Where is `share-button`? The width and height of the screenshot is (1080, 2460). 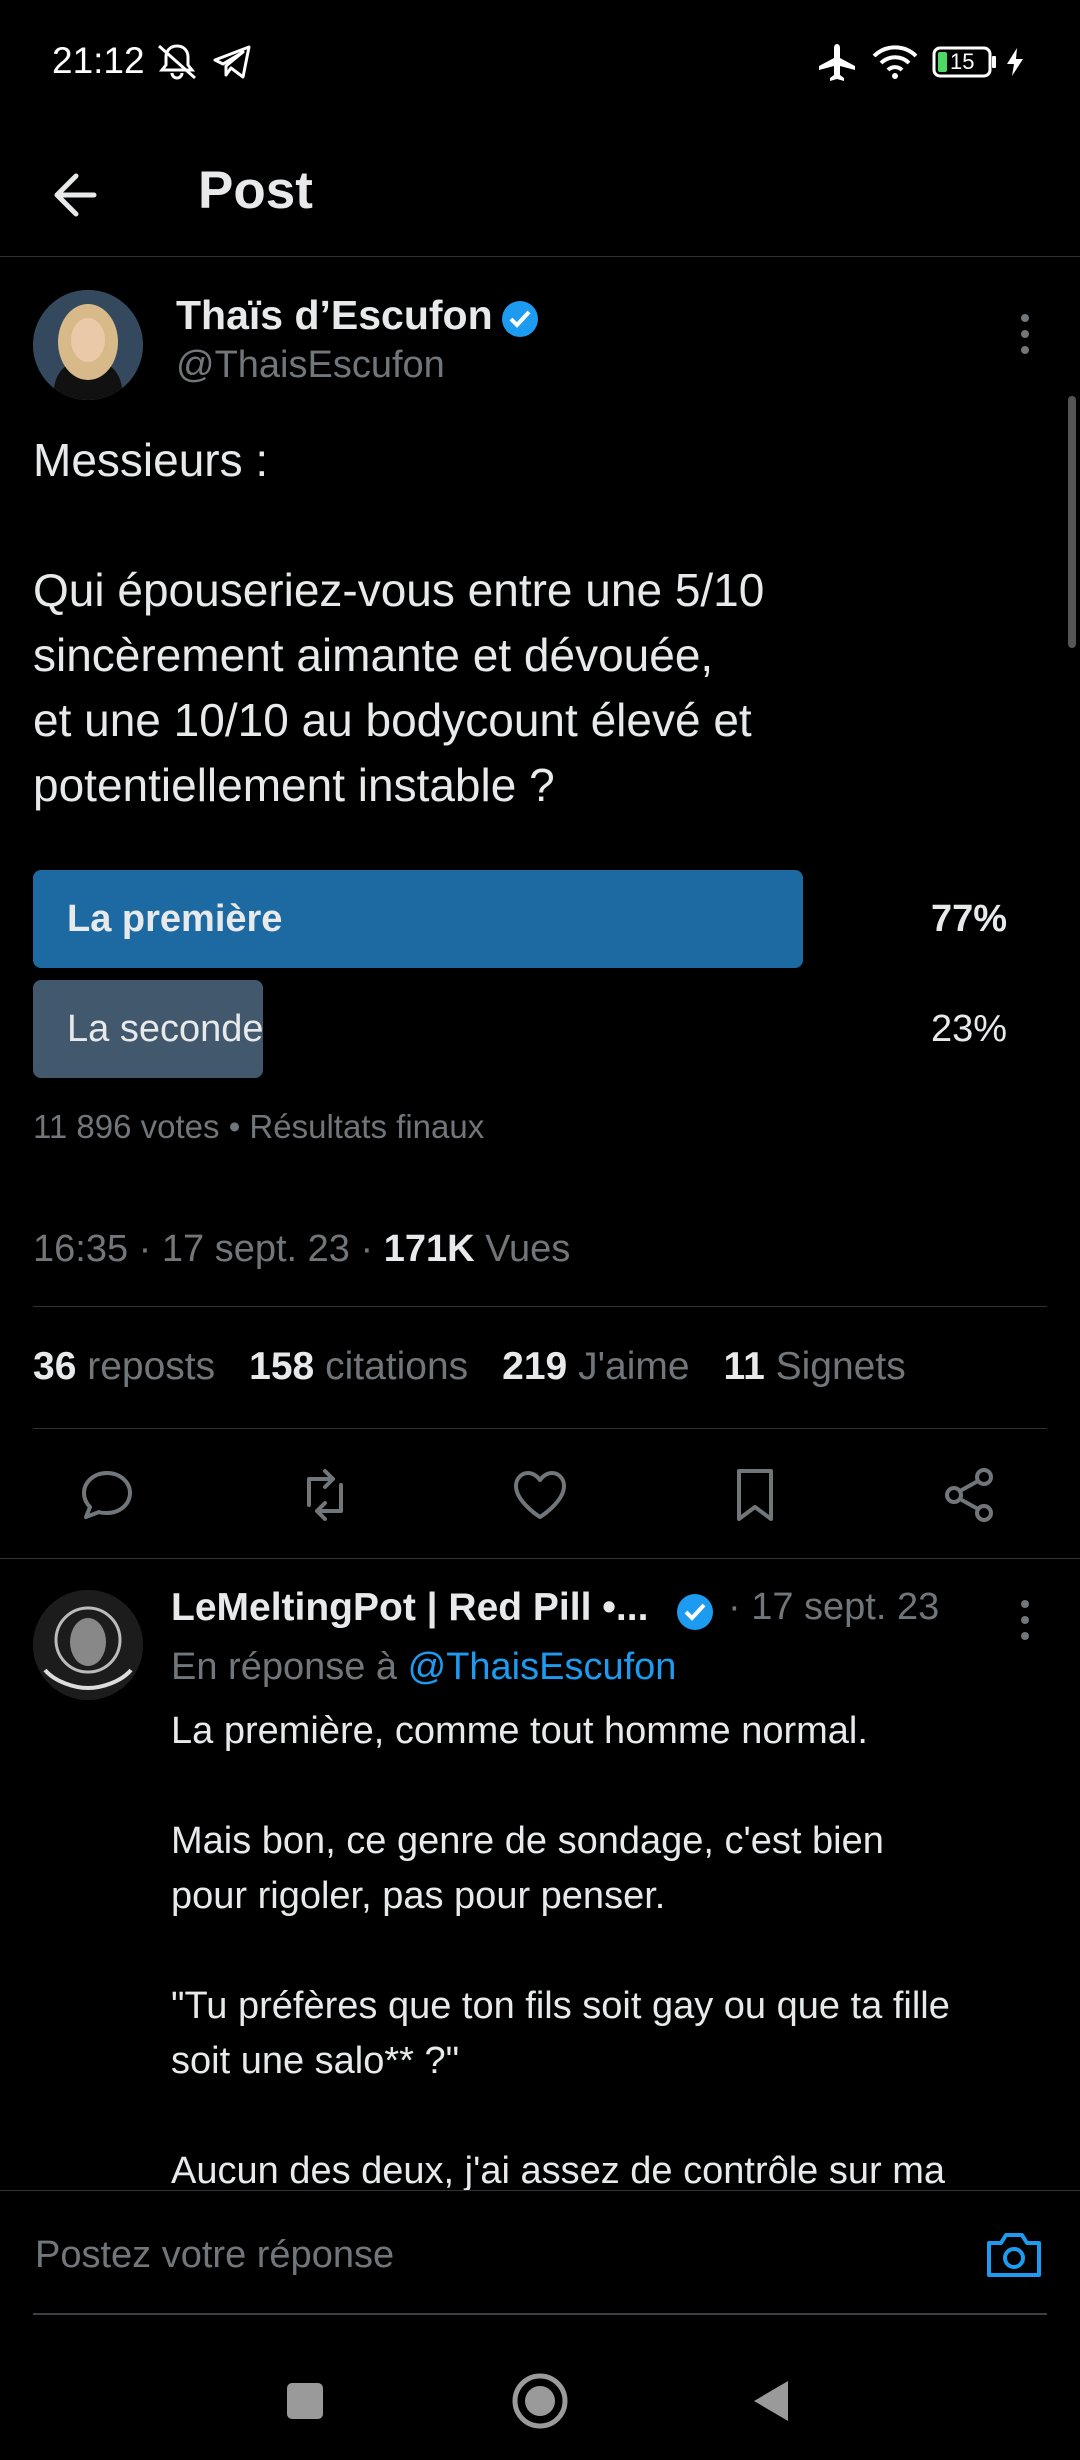 share-button is located at coordinates (970, 1495).